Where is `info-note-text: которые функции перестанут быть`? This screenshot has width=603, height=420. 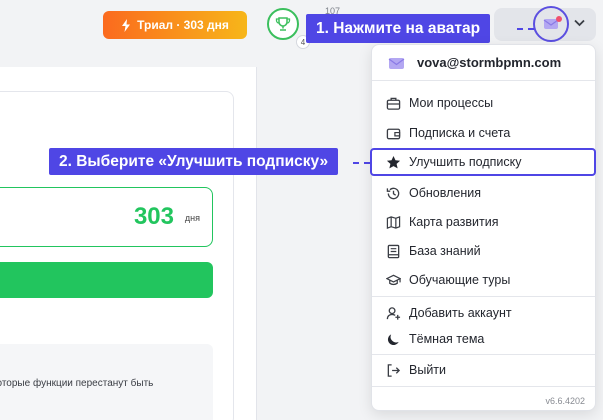 info-note-text: которые функции перестанут быть is located at coordinates (77, 383).